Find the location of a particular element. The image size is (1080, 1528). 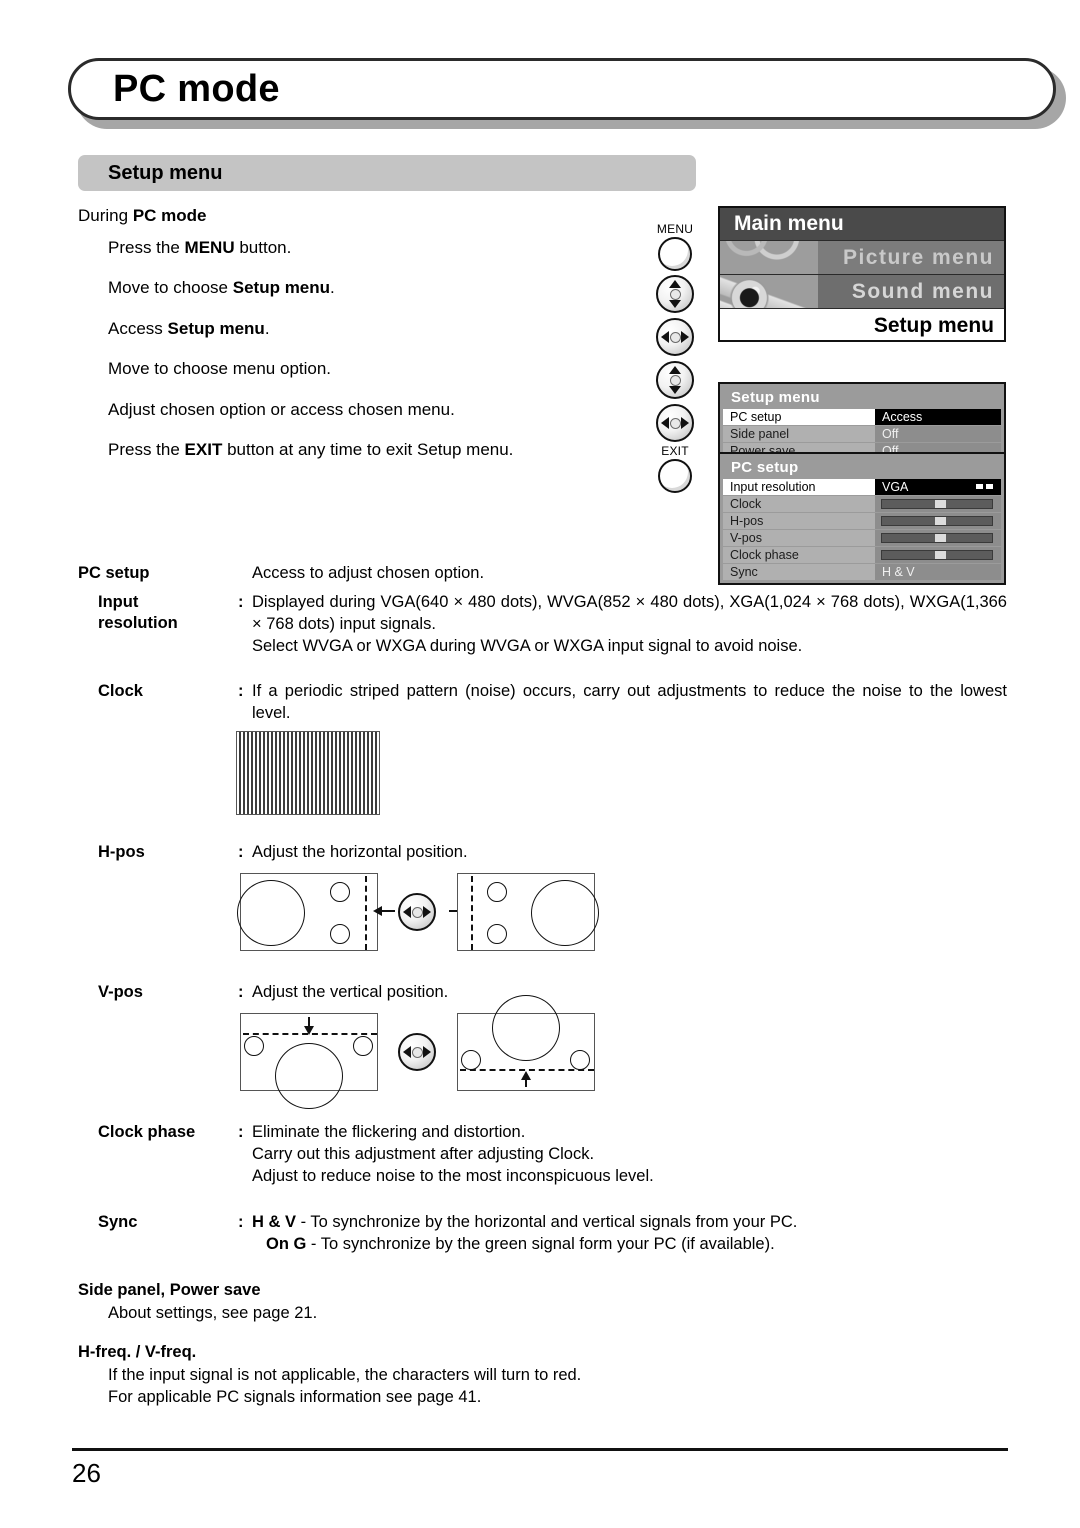

intro-step-1: Press the MENU button. is located at coordinates (378, 248).